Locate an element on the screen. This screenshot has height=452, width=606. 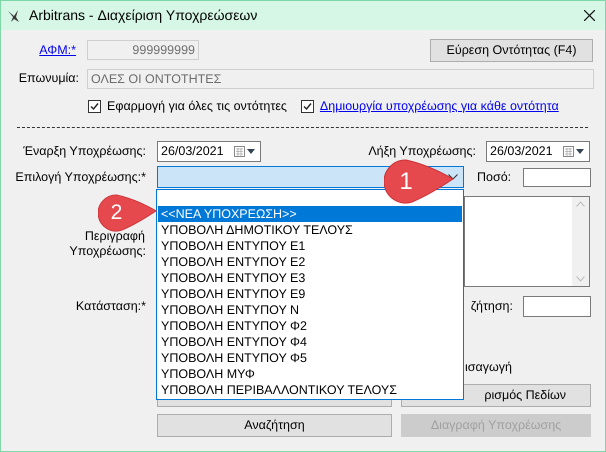
description-field is located at coordinates (527, 241).